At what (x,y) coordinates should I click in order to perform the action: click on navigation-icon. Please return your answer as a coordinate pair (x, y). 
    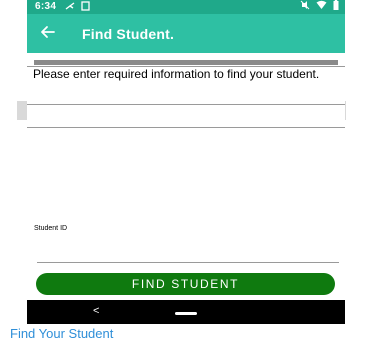
    Looking at the image, I should click on (70, 7).